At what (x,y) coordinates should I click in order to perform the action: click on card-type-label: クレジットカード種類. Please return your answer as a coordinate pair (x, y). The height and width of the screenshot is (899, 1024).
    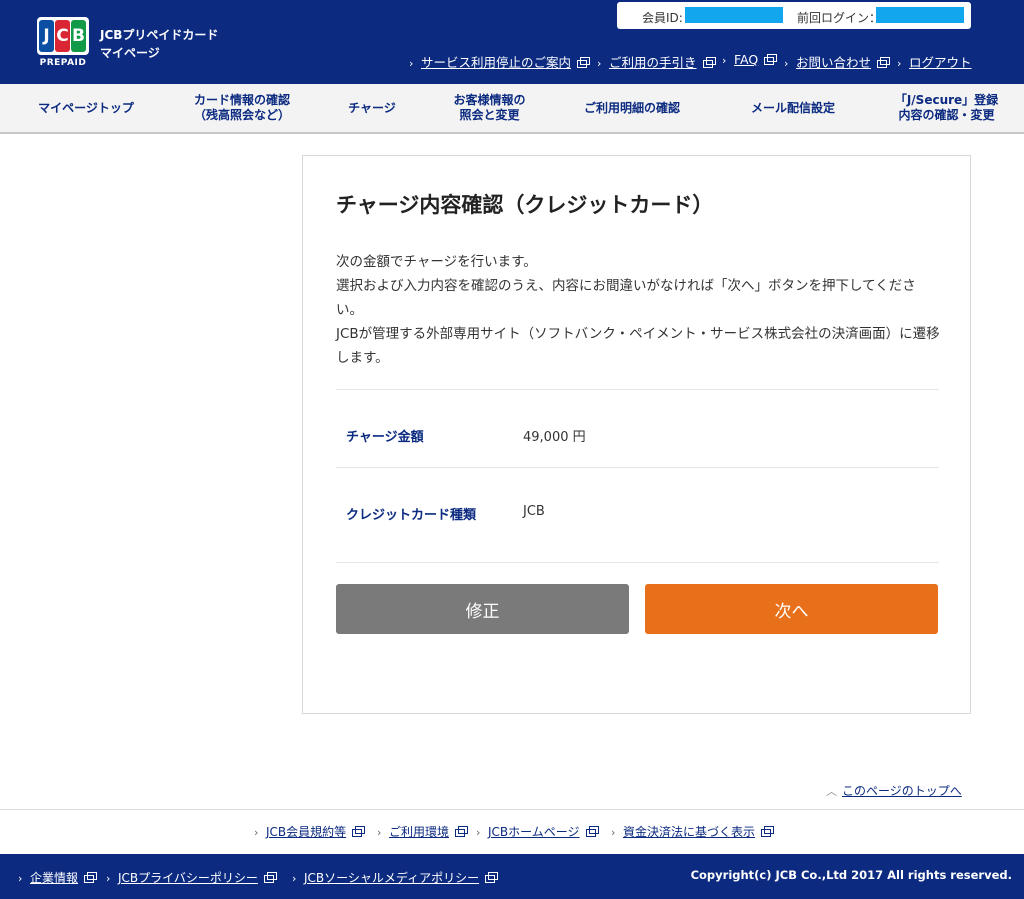
    Looking at the image, I should click on (411, 515).